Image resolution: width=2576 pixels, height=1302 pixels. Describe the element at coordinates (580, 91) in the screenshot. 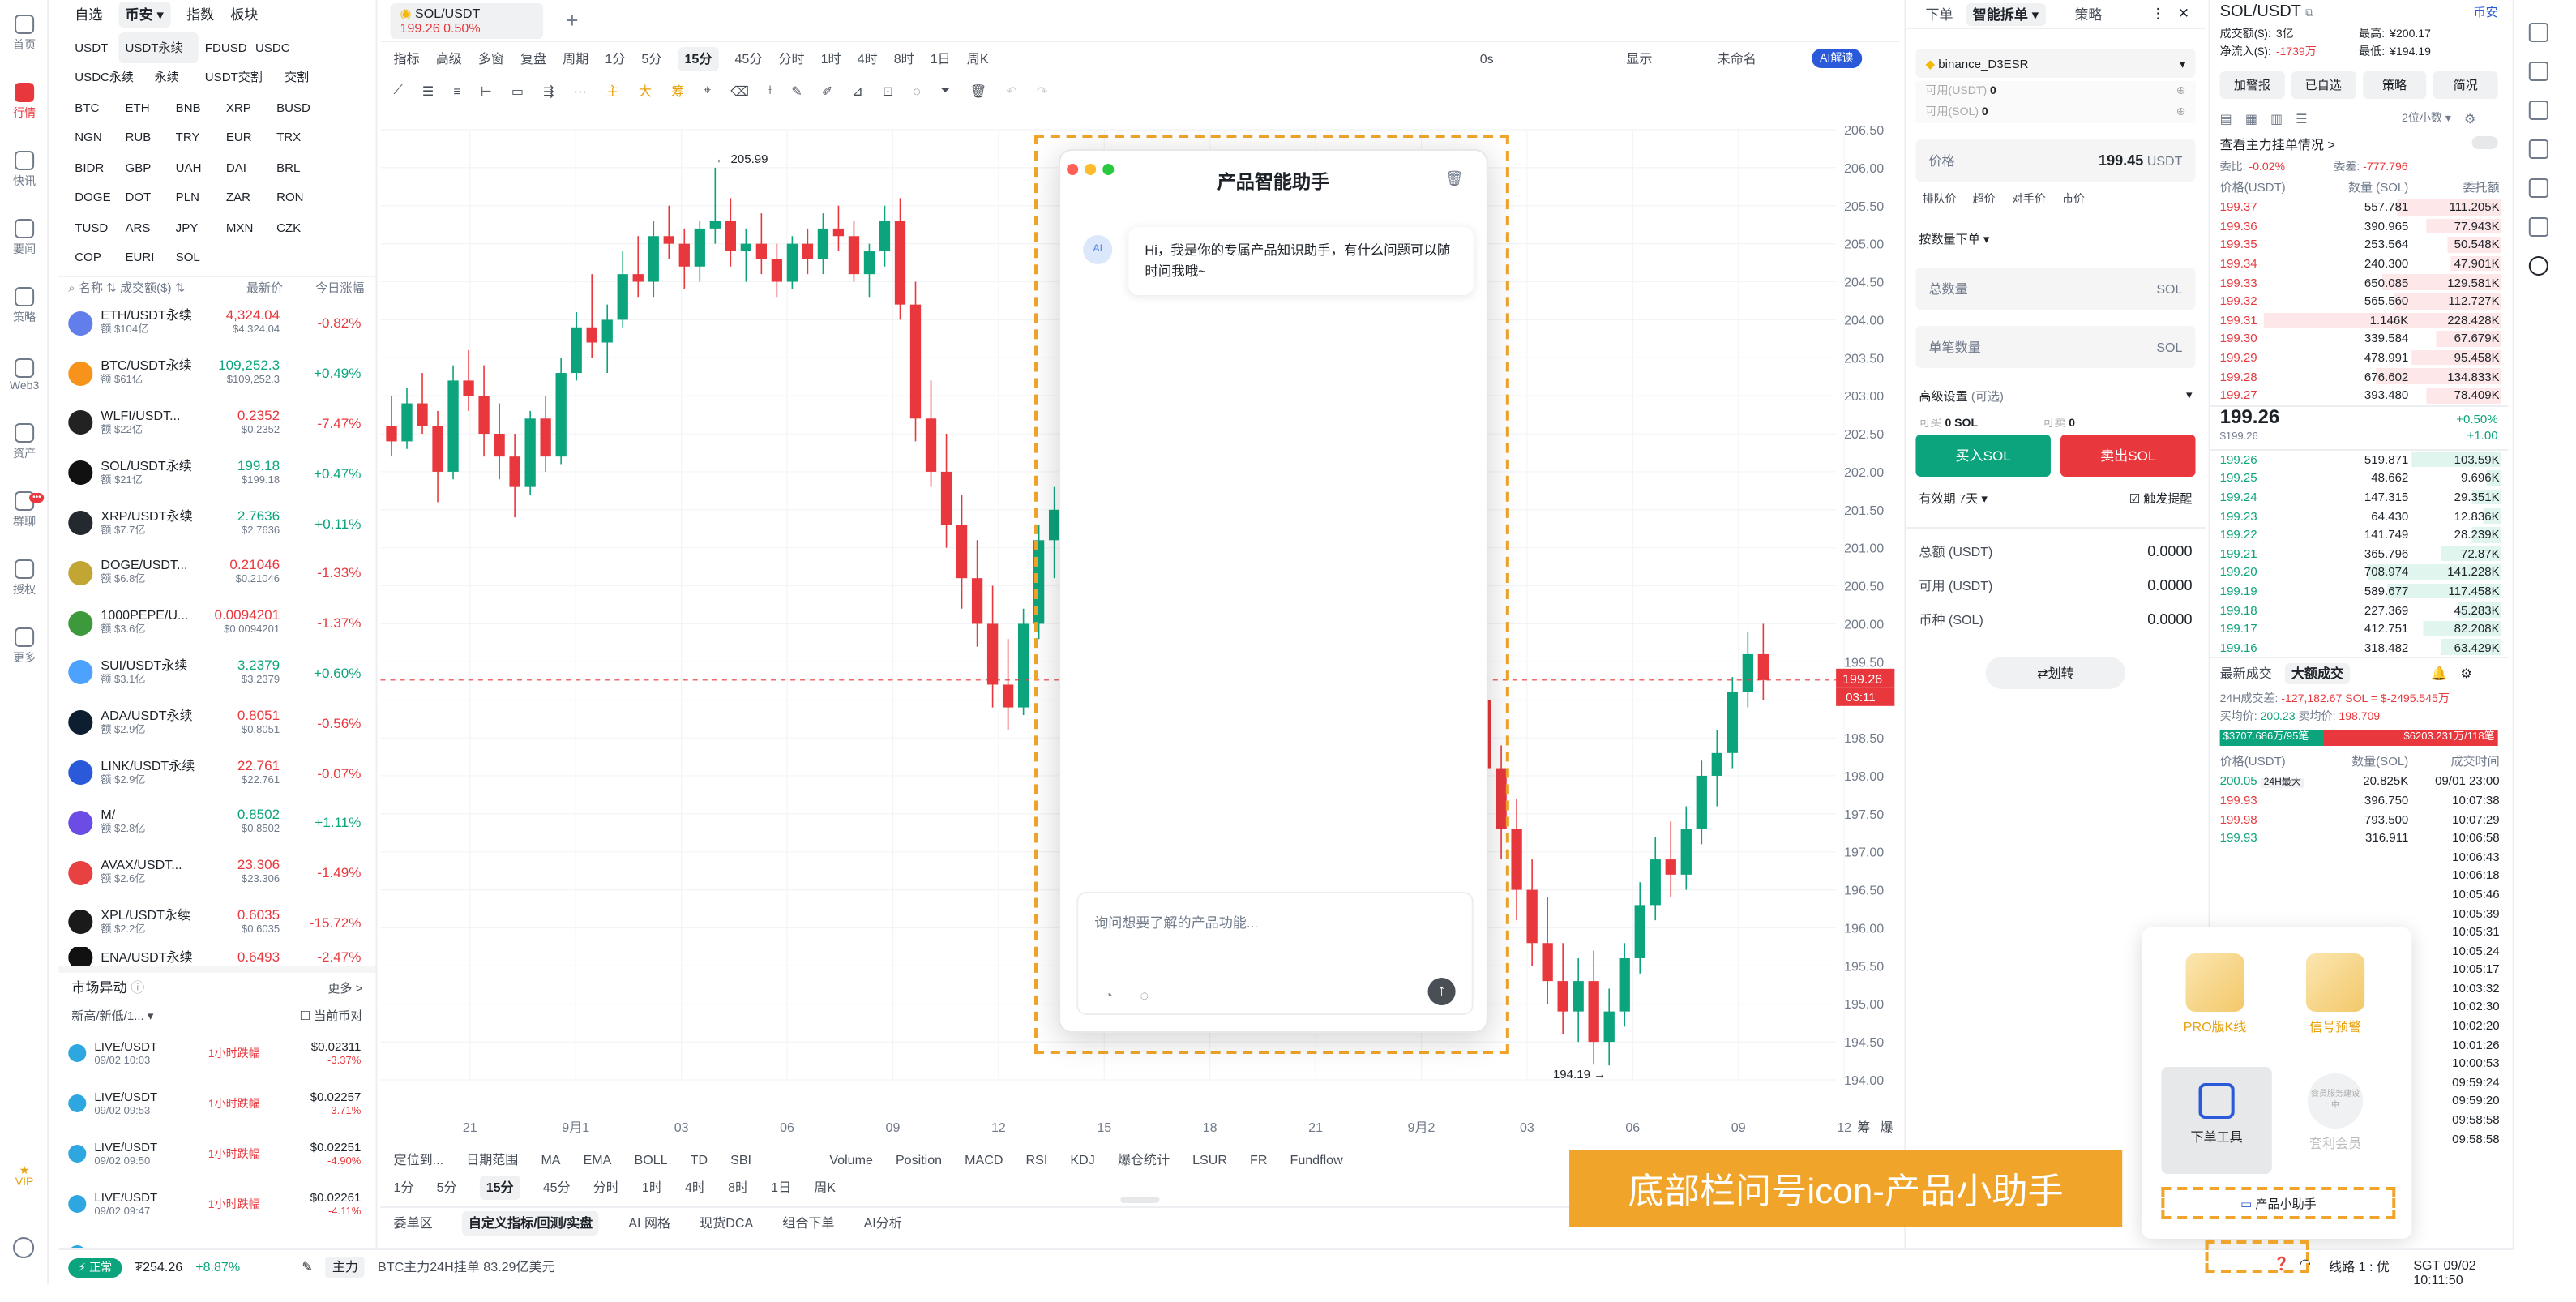

I see `more-tools-icon: ···` at that location.